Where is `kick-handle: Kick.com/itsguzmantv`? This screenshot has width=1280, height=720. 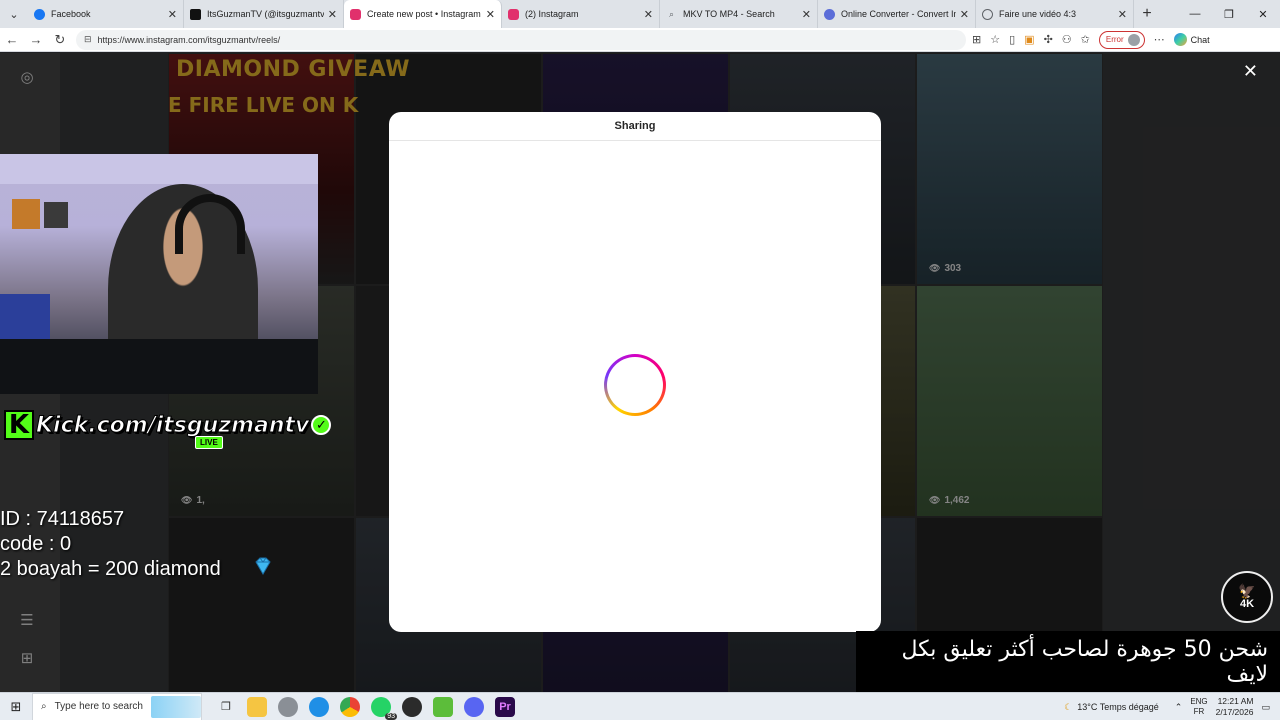 kick-handle: Kick.com/itsguzmantv is located at coordinates (172, 425).